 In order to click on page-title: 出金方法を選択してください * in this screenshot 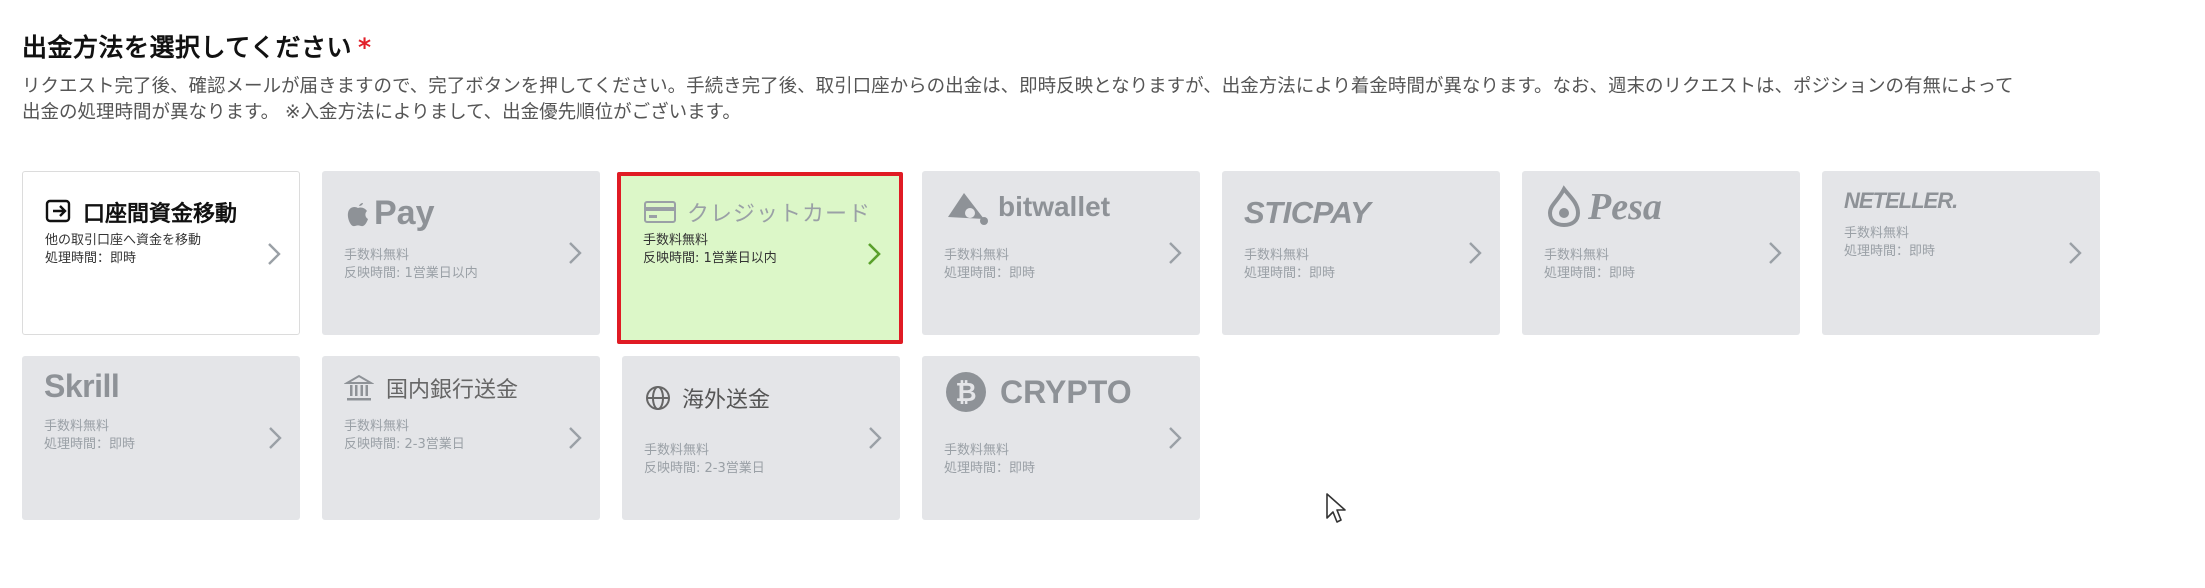, I will do `click(197, 46)`.